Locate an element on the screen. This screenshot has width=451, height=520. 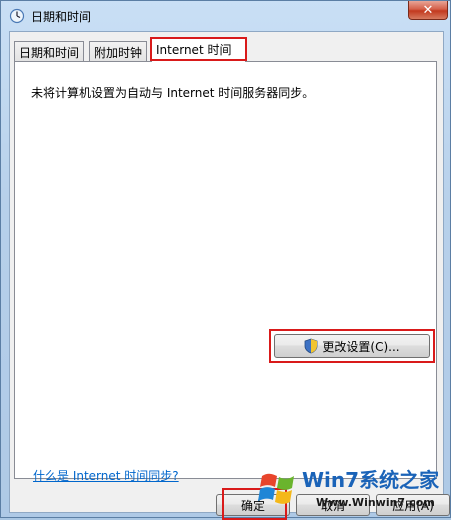
site-watermark: Win7系统之家 Www.Winwin7.com is located at coordinates (354, 490).